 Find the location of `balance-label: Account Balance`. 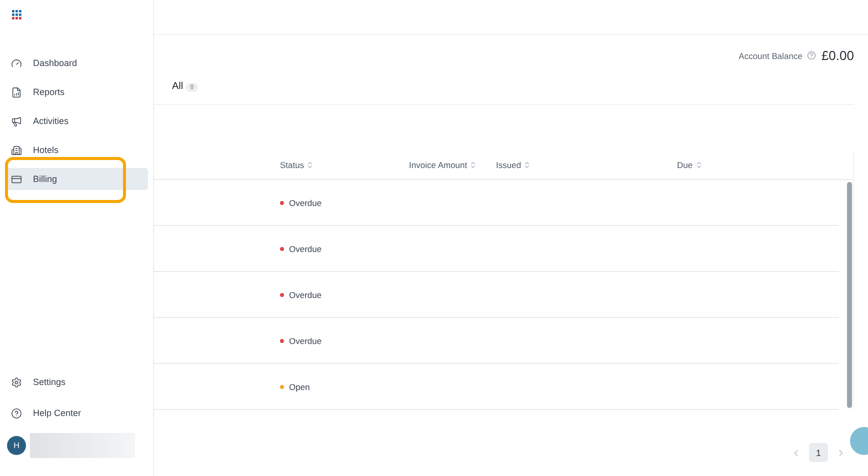

balance-label: Account Balance is located at coordinates (770, 55).